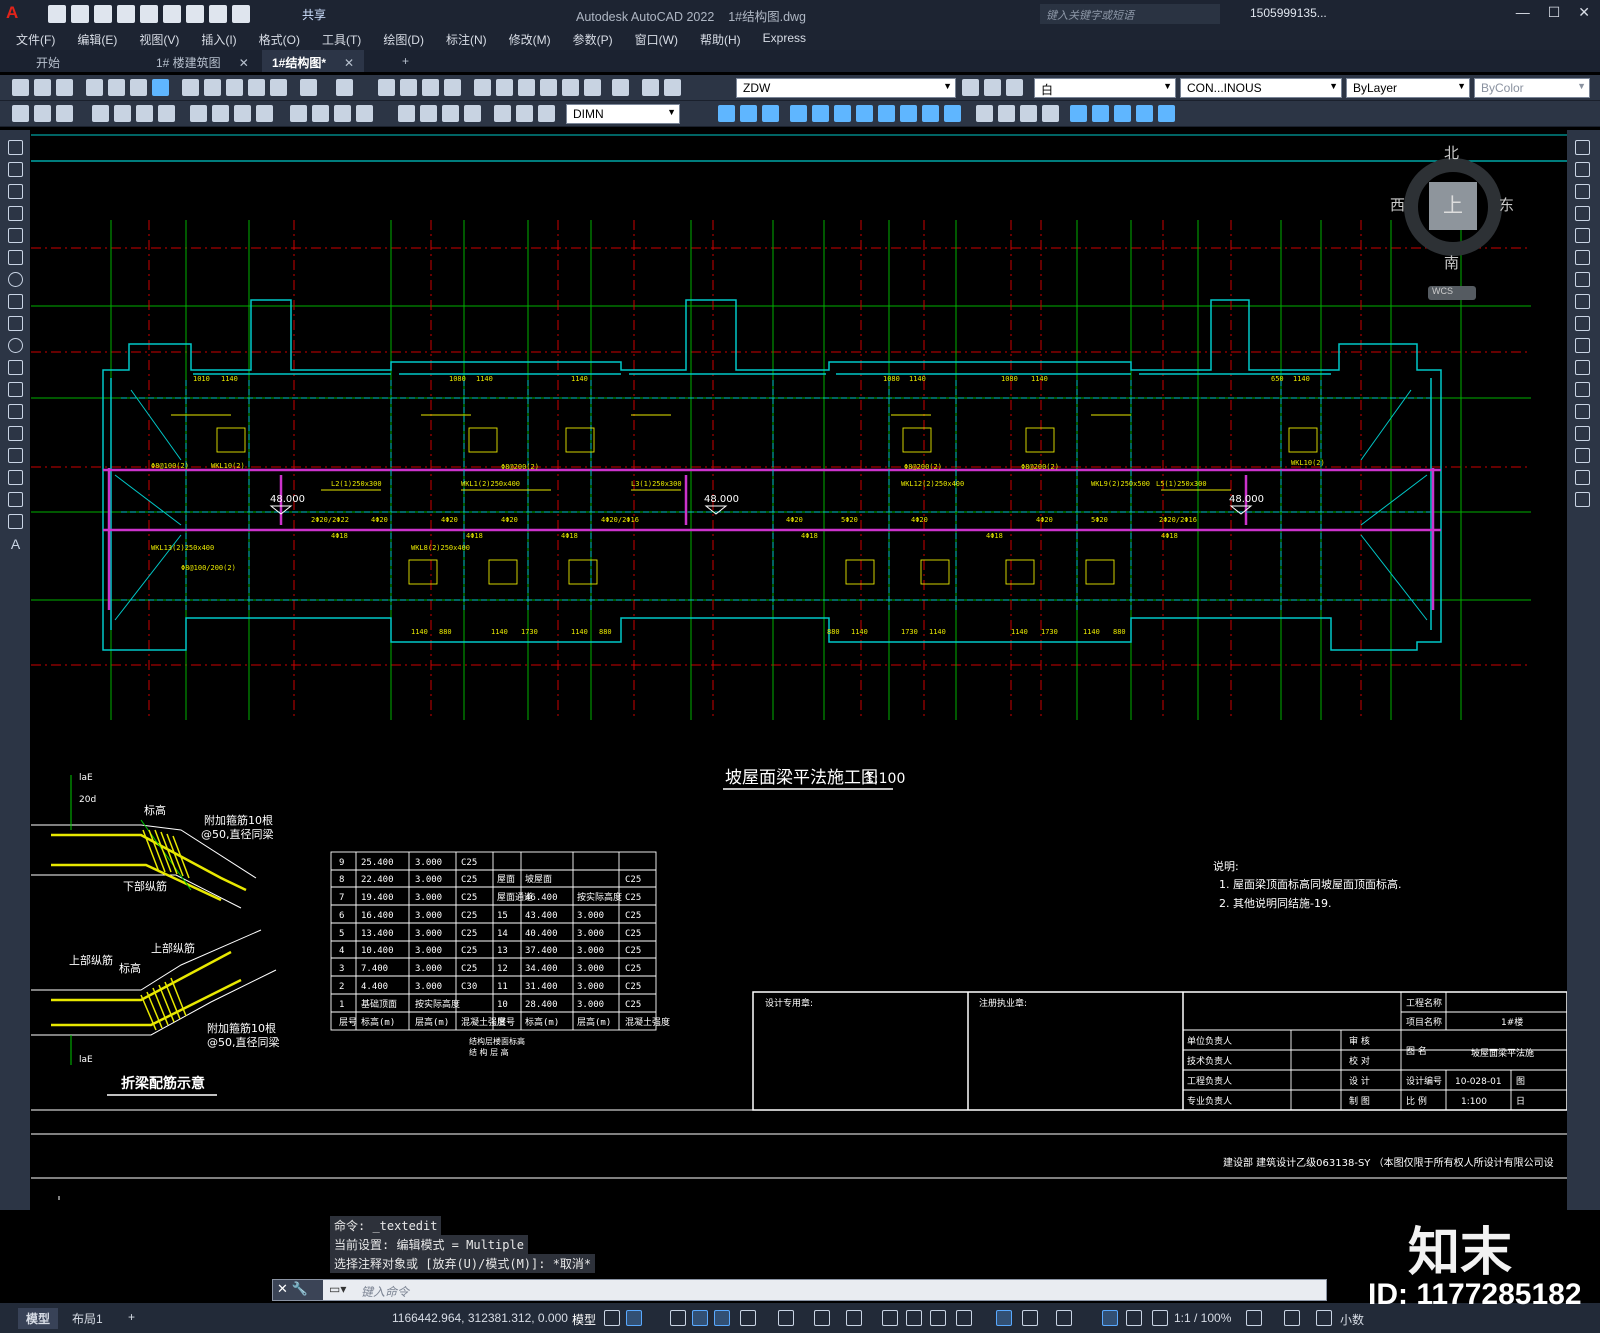  Describe the element at coordinates (964, 1318) in the screenshot. I see `3d-osnap-icon` at that location.